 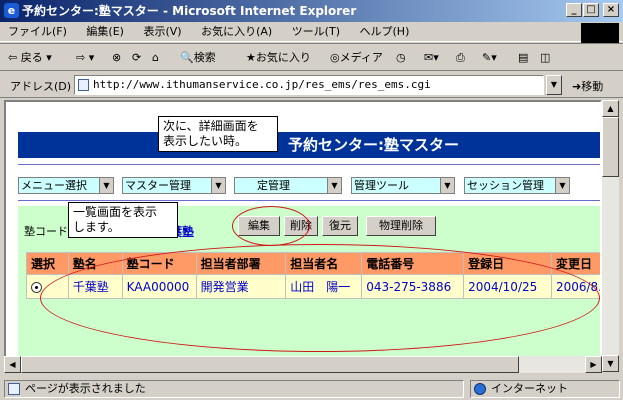 I want to click on divider-bottom, so click(x=309, y=200).